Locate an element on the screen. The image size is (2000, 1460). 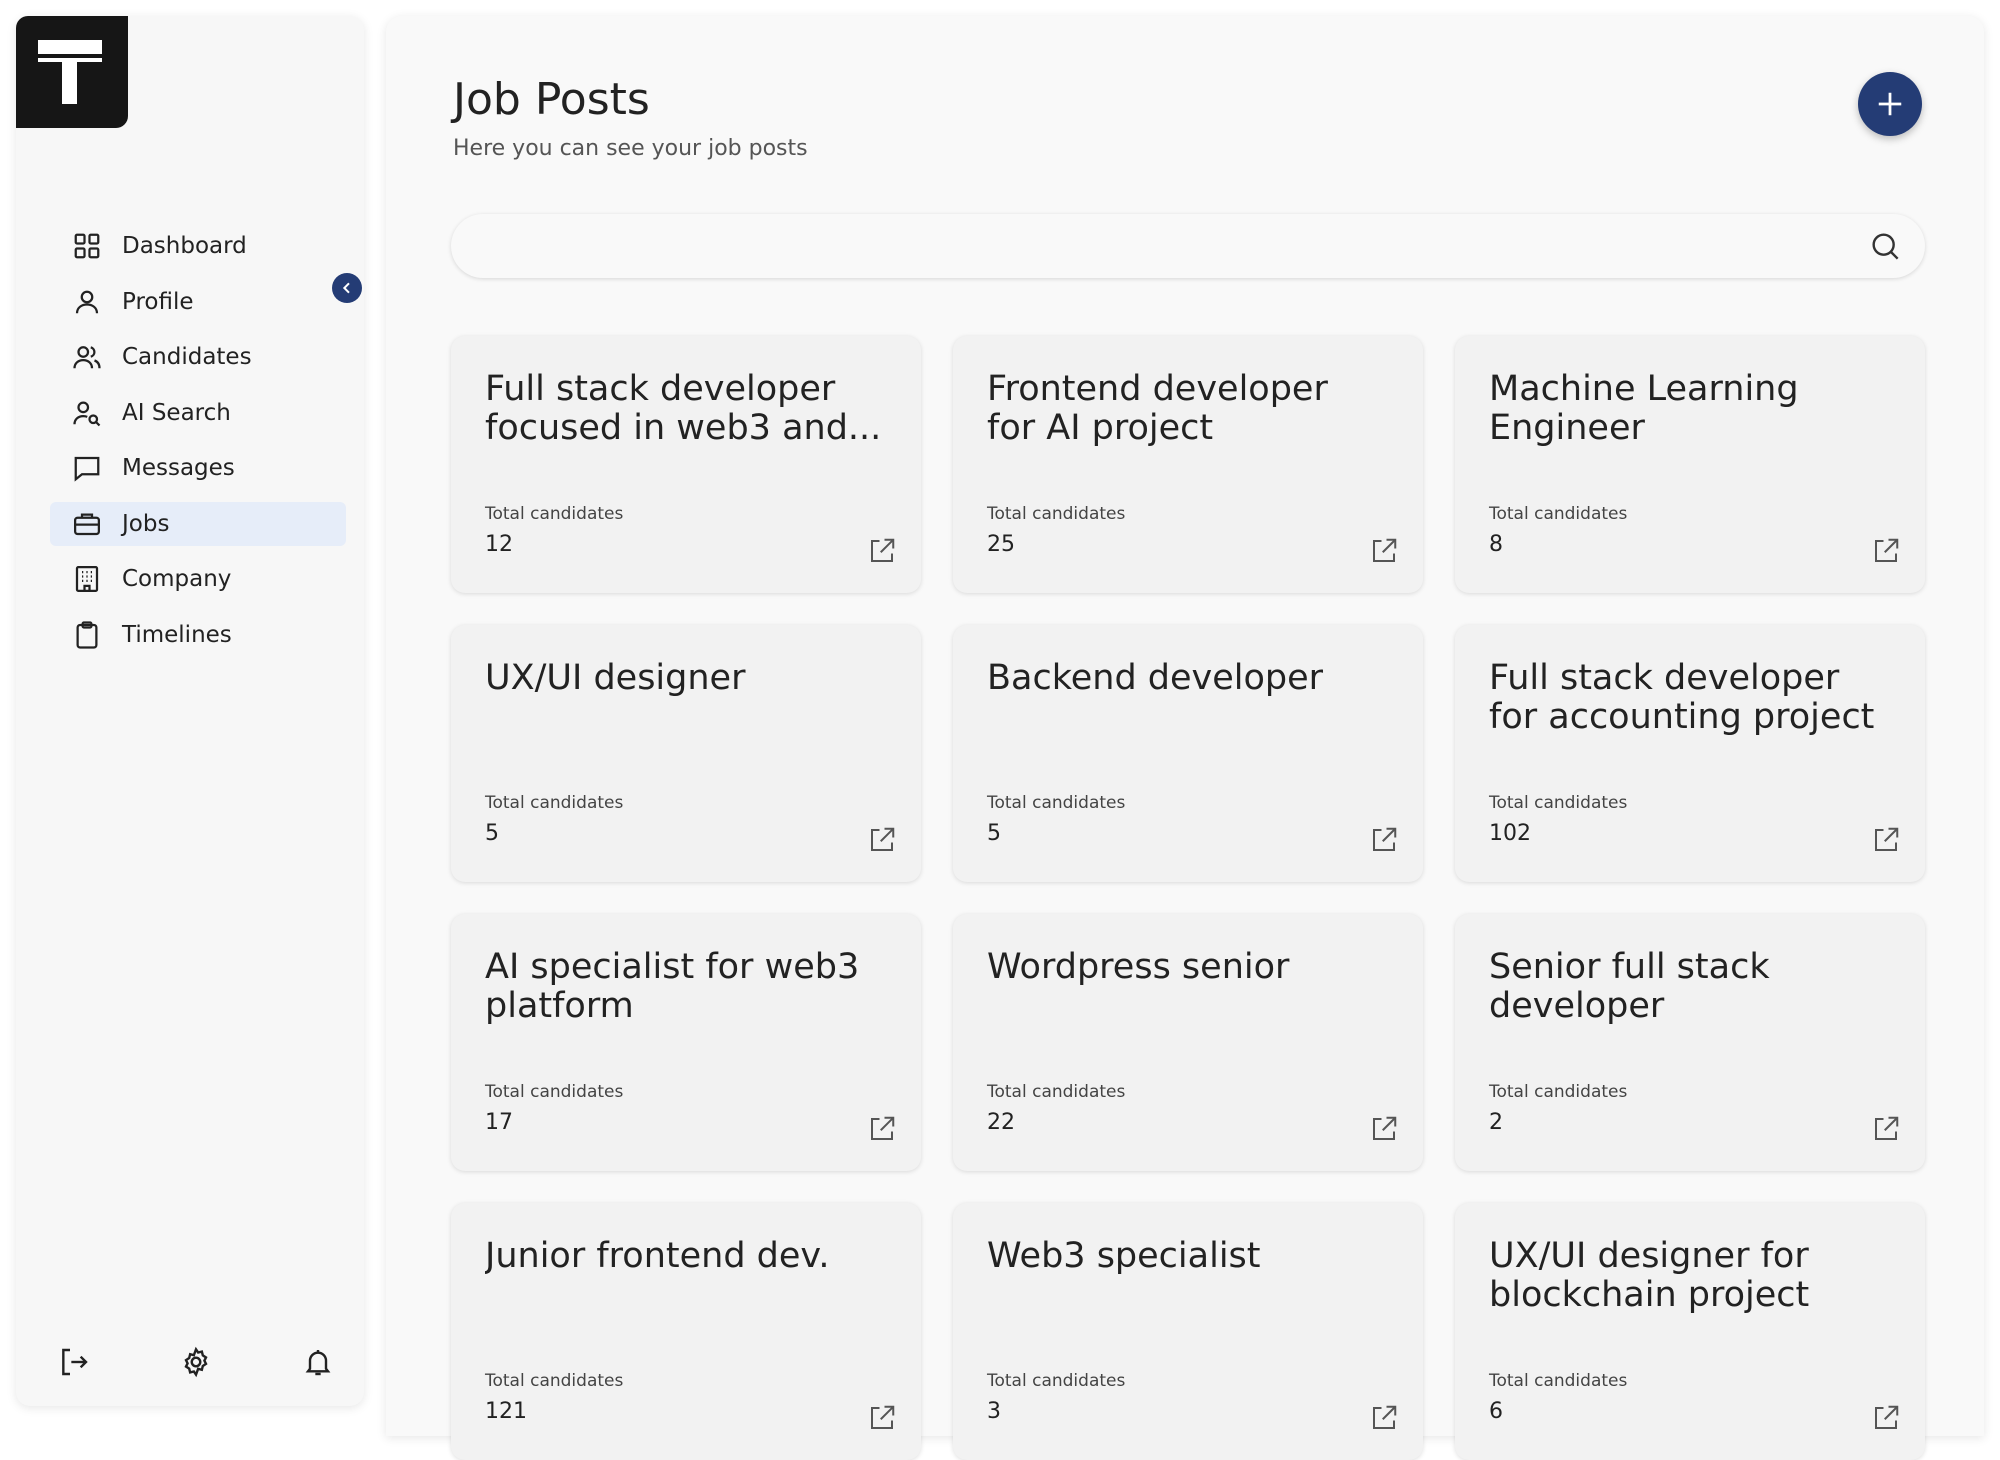
sidebar-item-ai-search: AI Search is located at coordinates (198, 413).